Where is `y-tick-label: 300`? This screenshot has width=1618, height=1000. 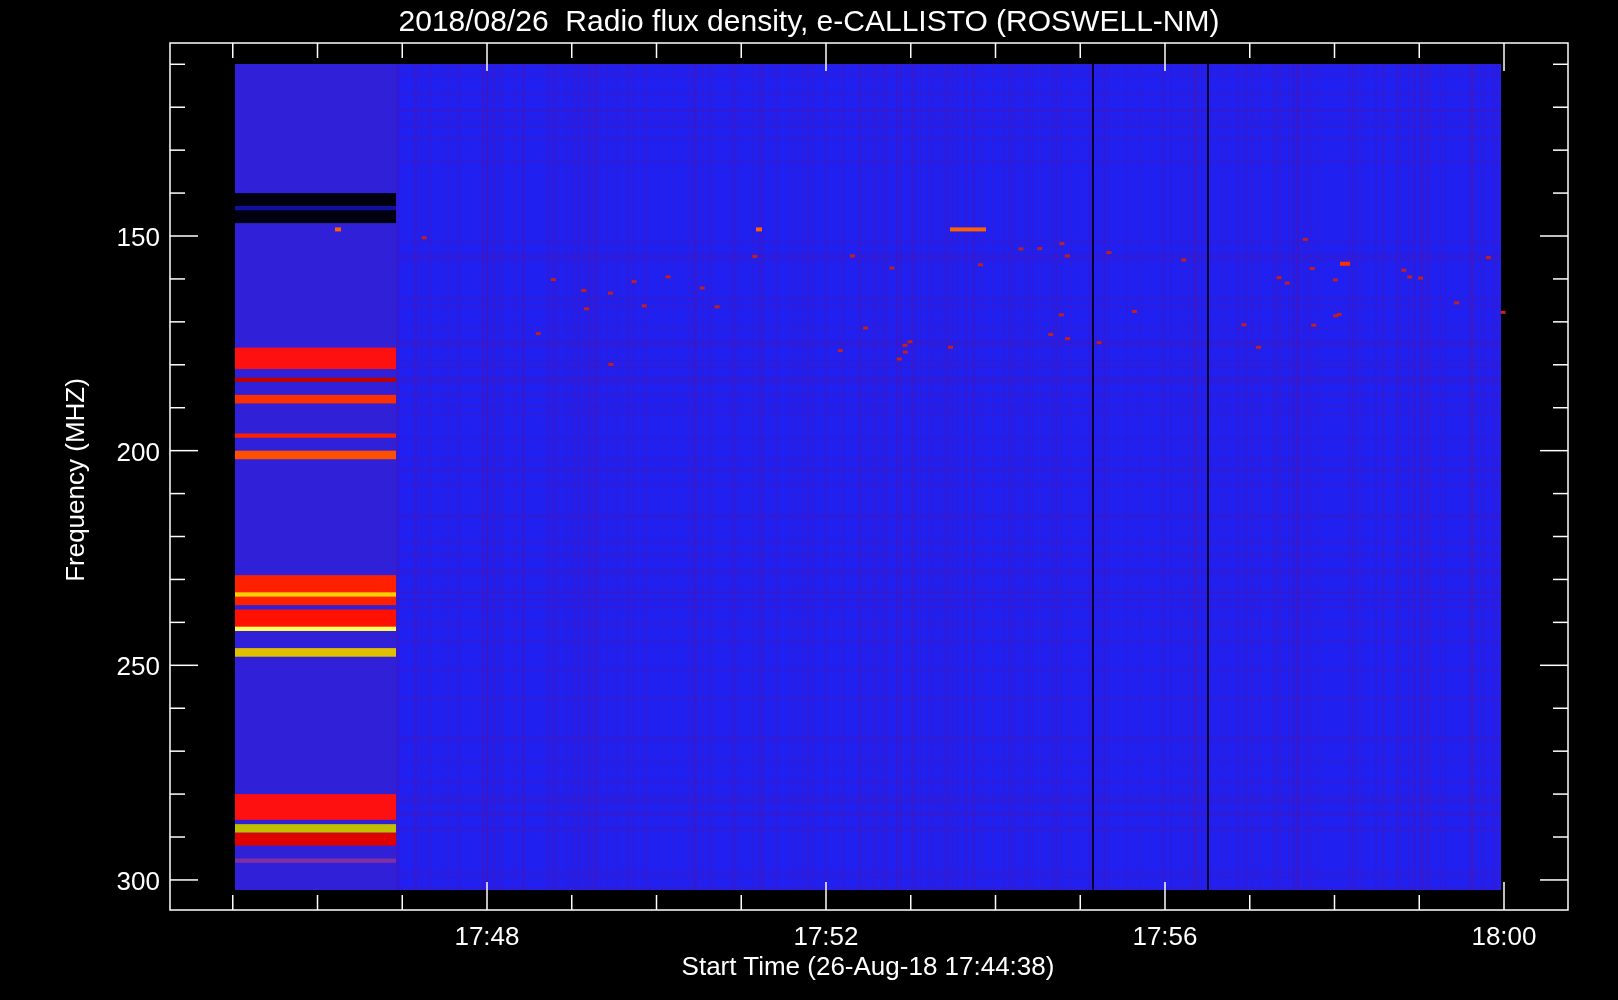
y-tick-label: 300 is located at coordinates (138, 880).